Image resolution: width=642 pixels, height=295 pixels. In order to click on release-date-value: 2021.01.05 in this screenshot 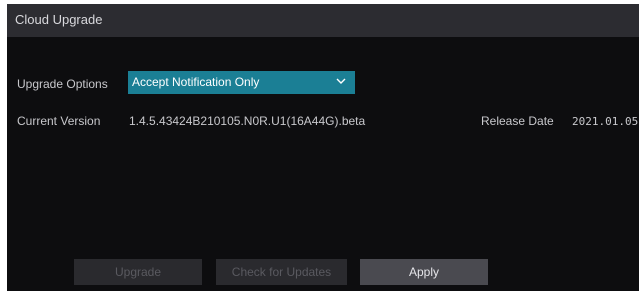, I will do `click(605, 121)`.